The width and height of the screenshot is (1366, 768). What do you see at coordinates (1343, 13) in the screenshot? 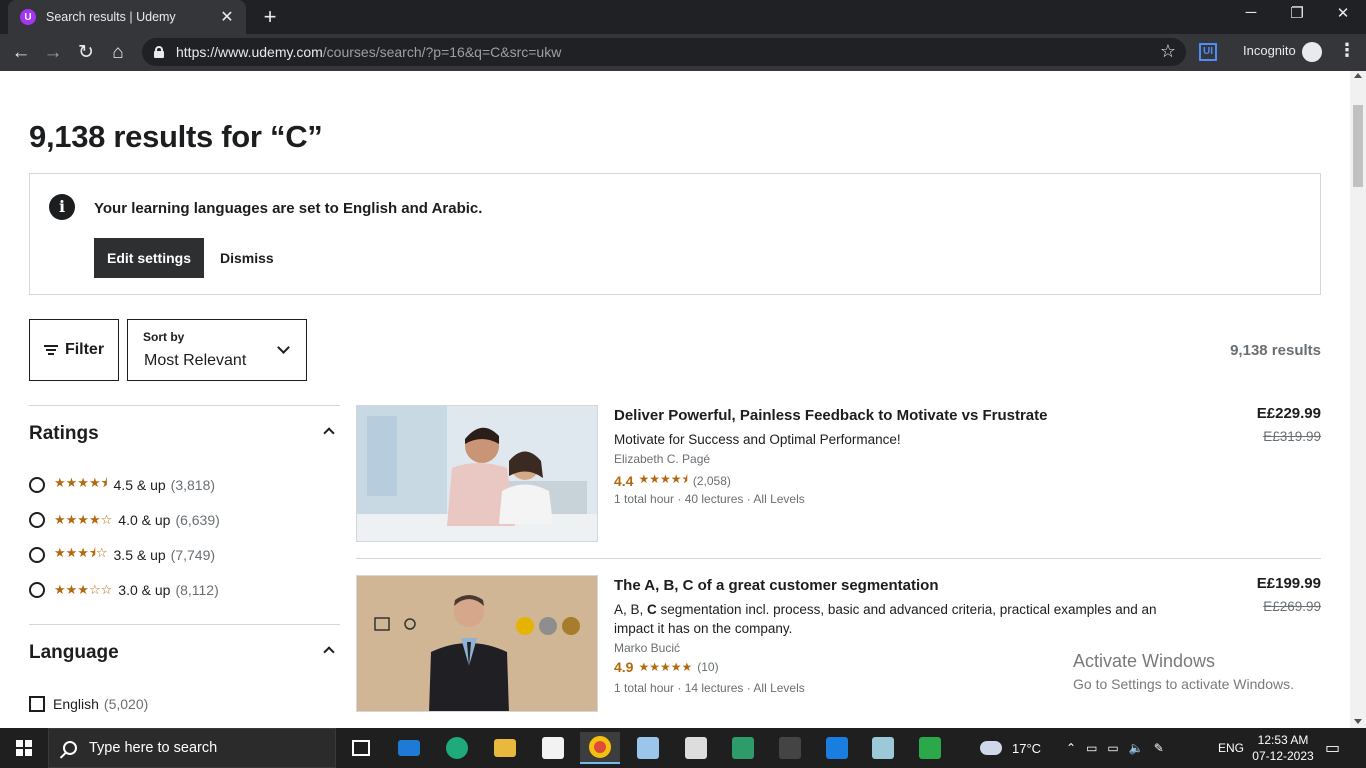
I see `close-window-button: ✕` at bounding box center [1343, 13].